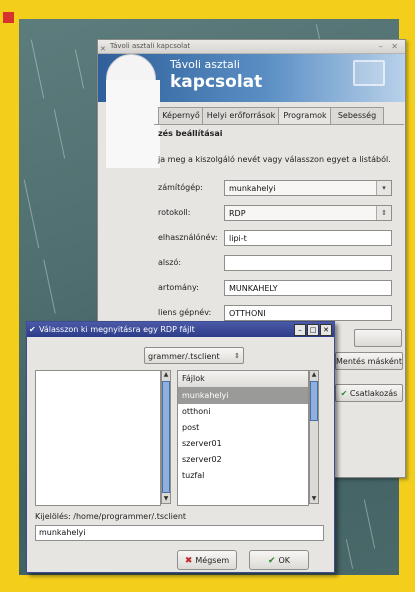 The width and height of the screenshot is (415, 592). I want to click on password-field, so click(308, 263).